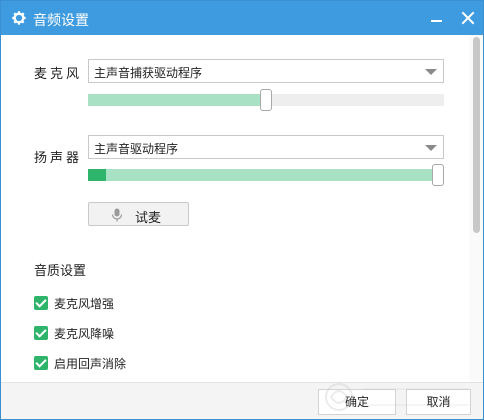 The image size is (484, 420). I want to click on quality-settings-title: 音质设置, so click(60, 271).